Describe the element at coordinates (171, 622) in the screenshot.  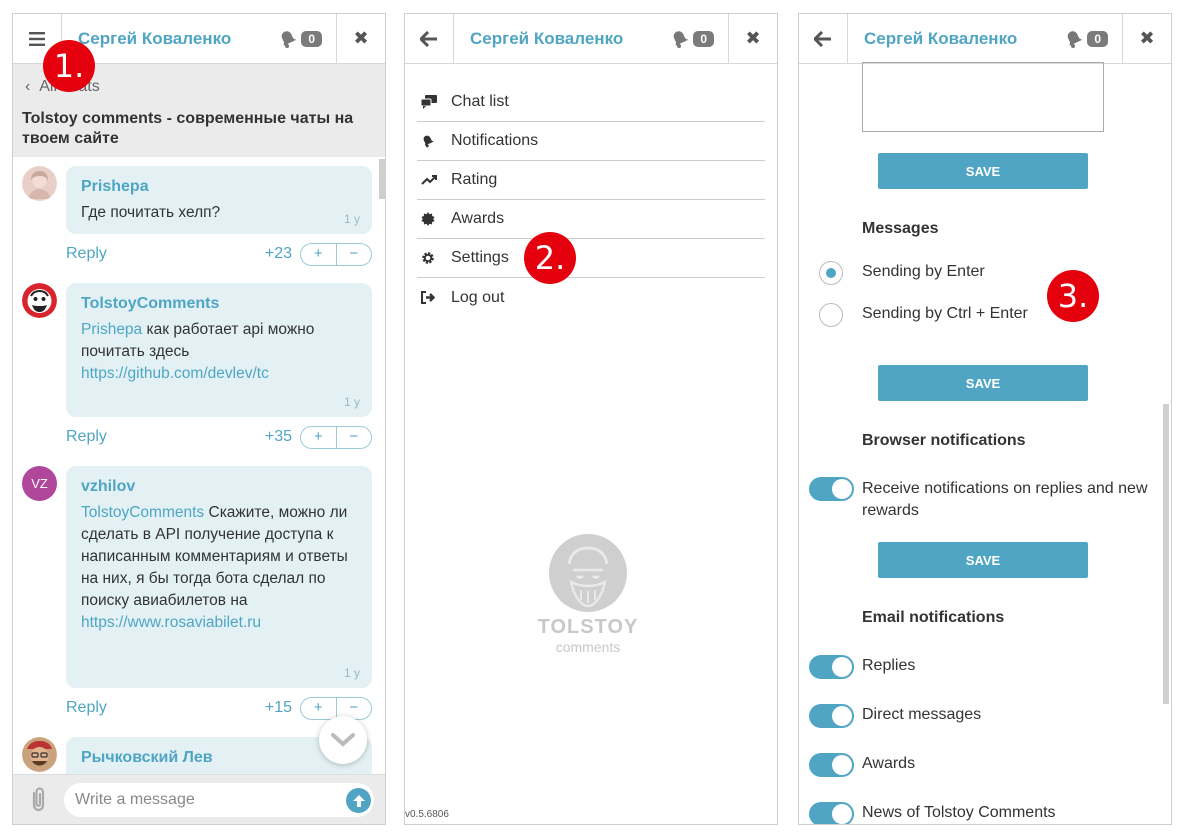
I see `message-link: https://www.rosaviabilet.ru` at that location.